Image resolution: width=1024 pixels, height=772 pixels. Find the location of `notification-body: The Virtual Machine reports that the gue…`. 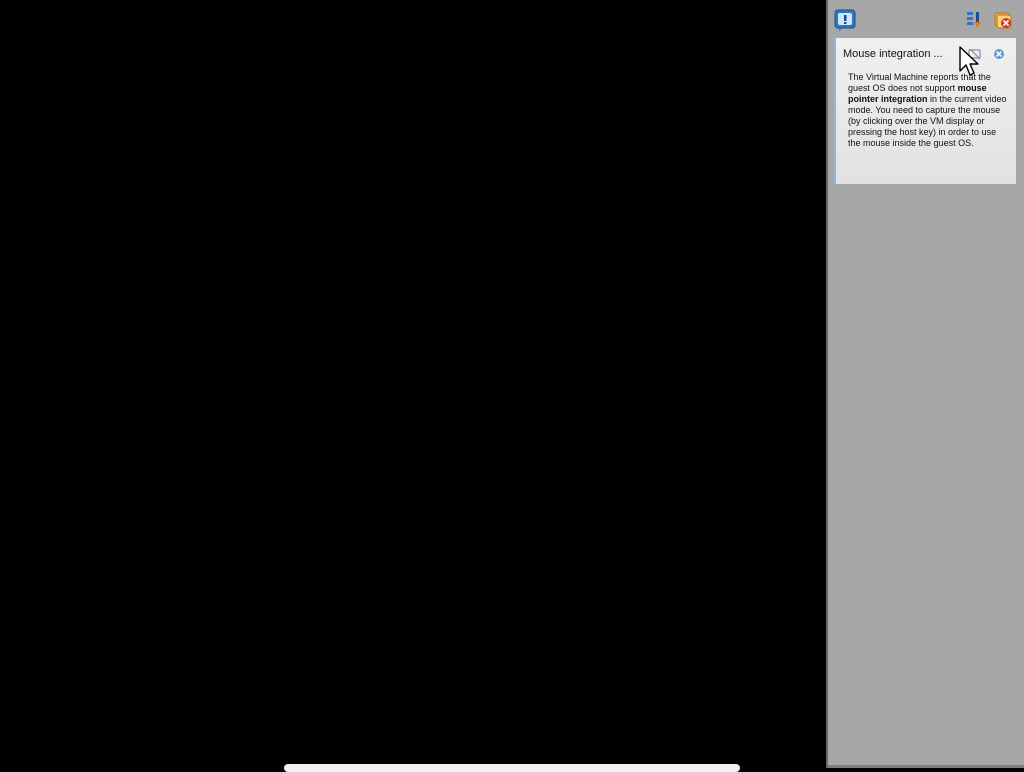

notification-body: The Virtual Machine reports that the gue… is located at coordinates (928, 110).